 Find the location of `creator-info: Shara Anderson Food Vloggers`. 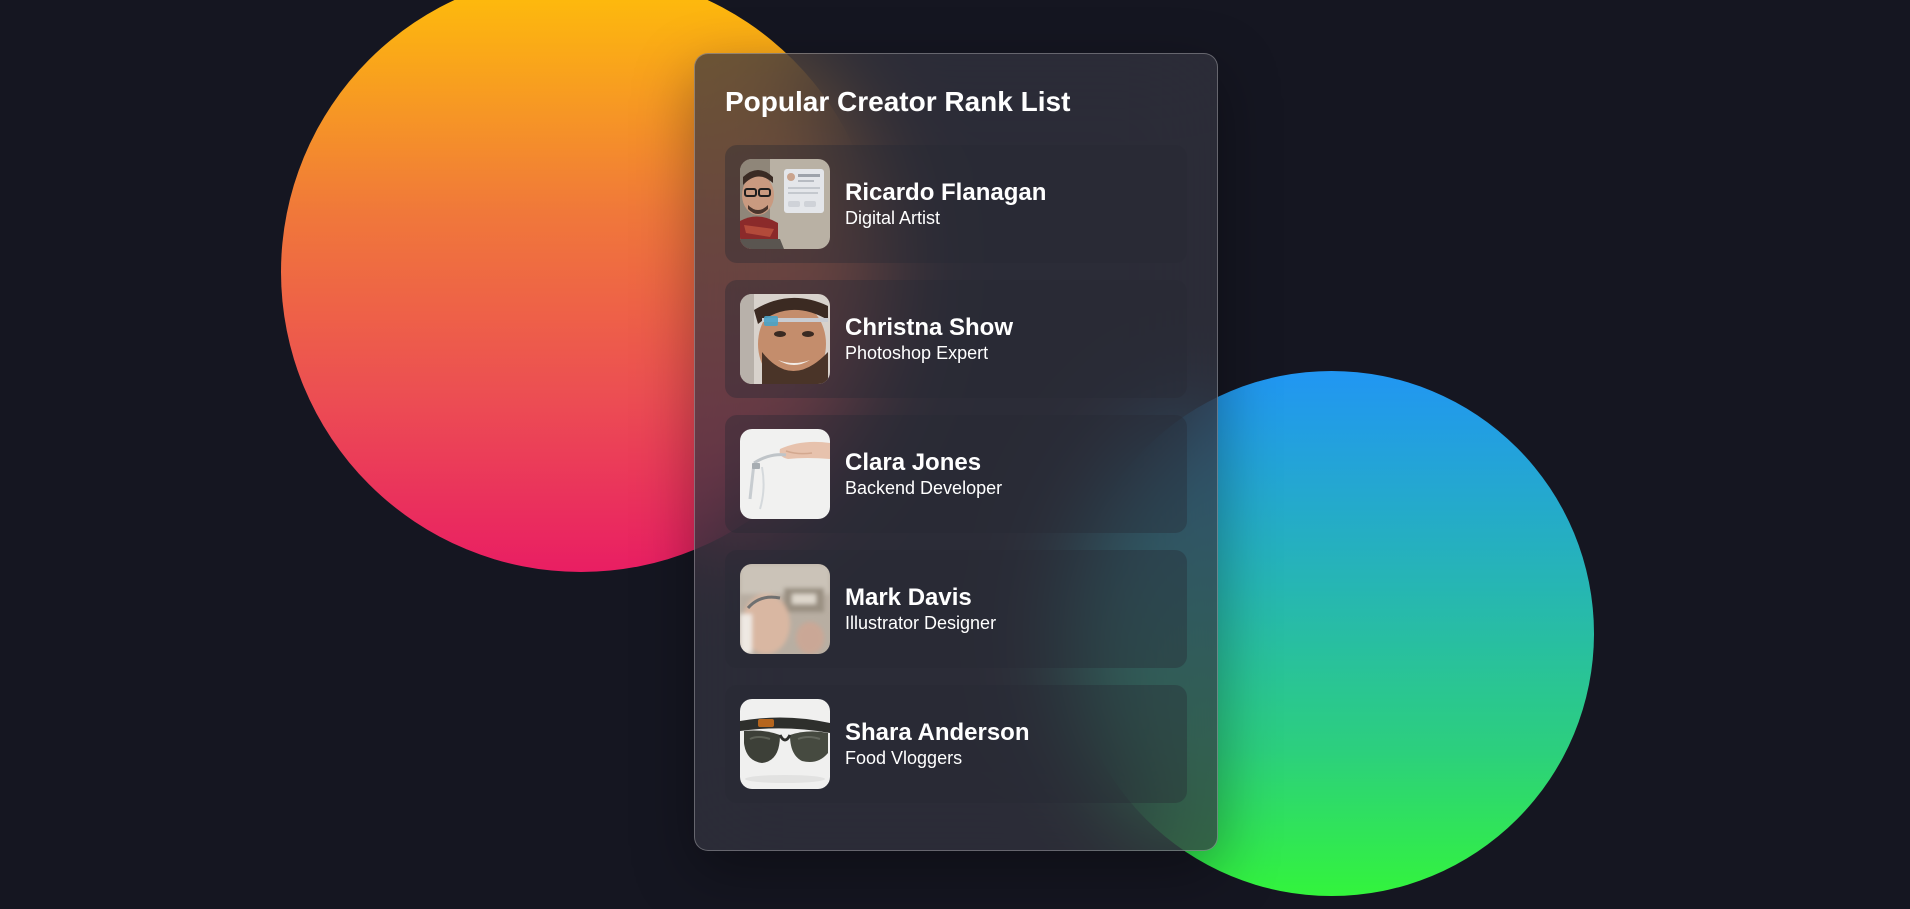

creator-info: Shara Anderson Food Vloggers is located at coordinates (937, 744).